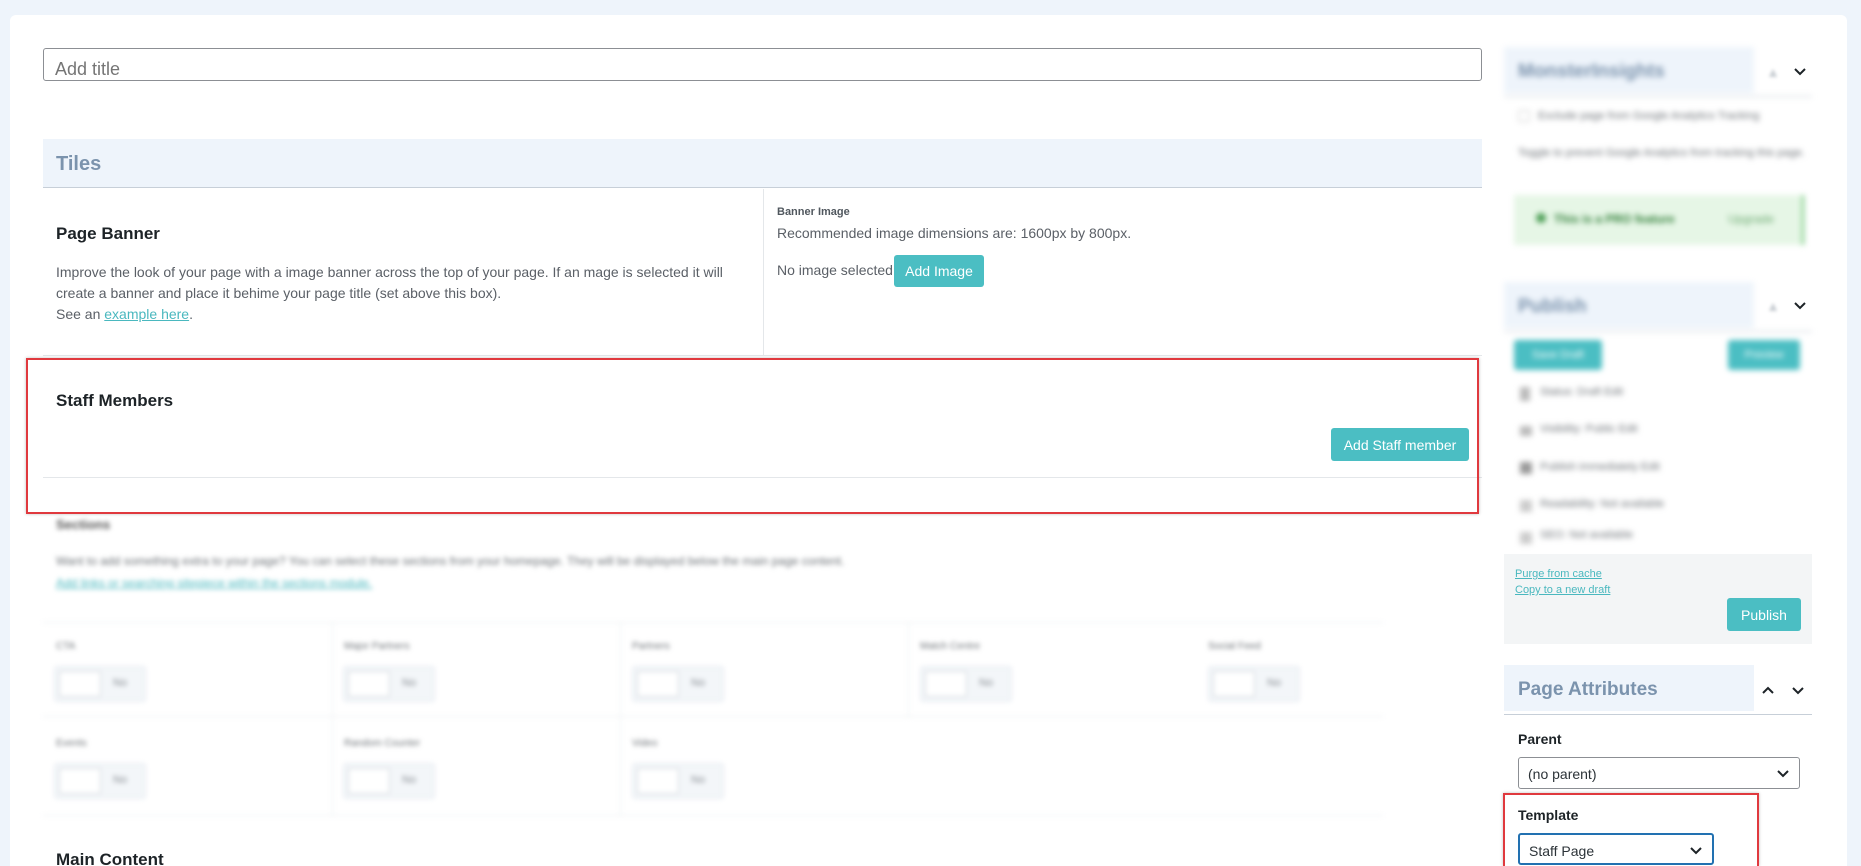  What do you see at coordinates (762, 163) in the screenshot?
I see `tiles-panel-header: Tiles` at bounding box center [762, 163].